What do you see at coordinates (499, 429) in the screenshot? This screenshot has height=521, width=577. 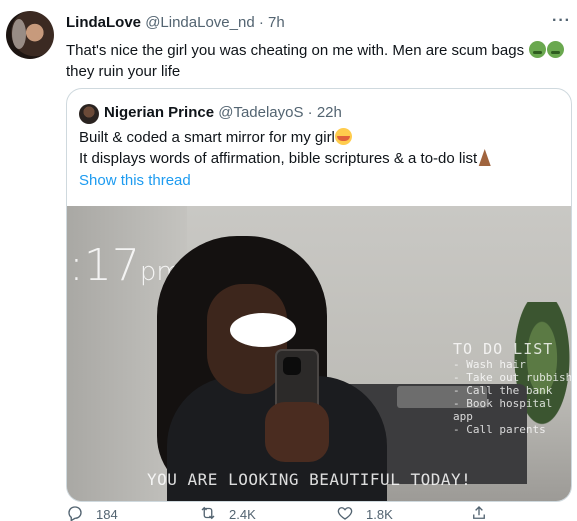 I see `todo-item: - Call parents` at bounding box center [499, 429].